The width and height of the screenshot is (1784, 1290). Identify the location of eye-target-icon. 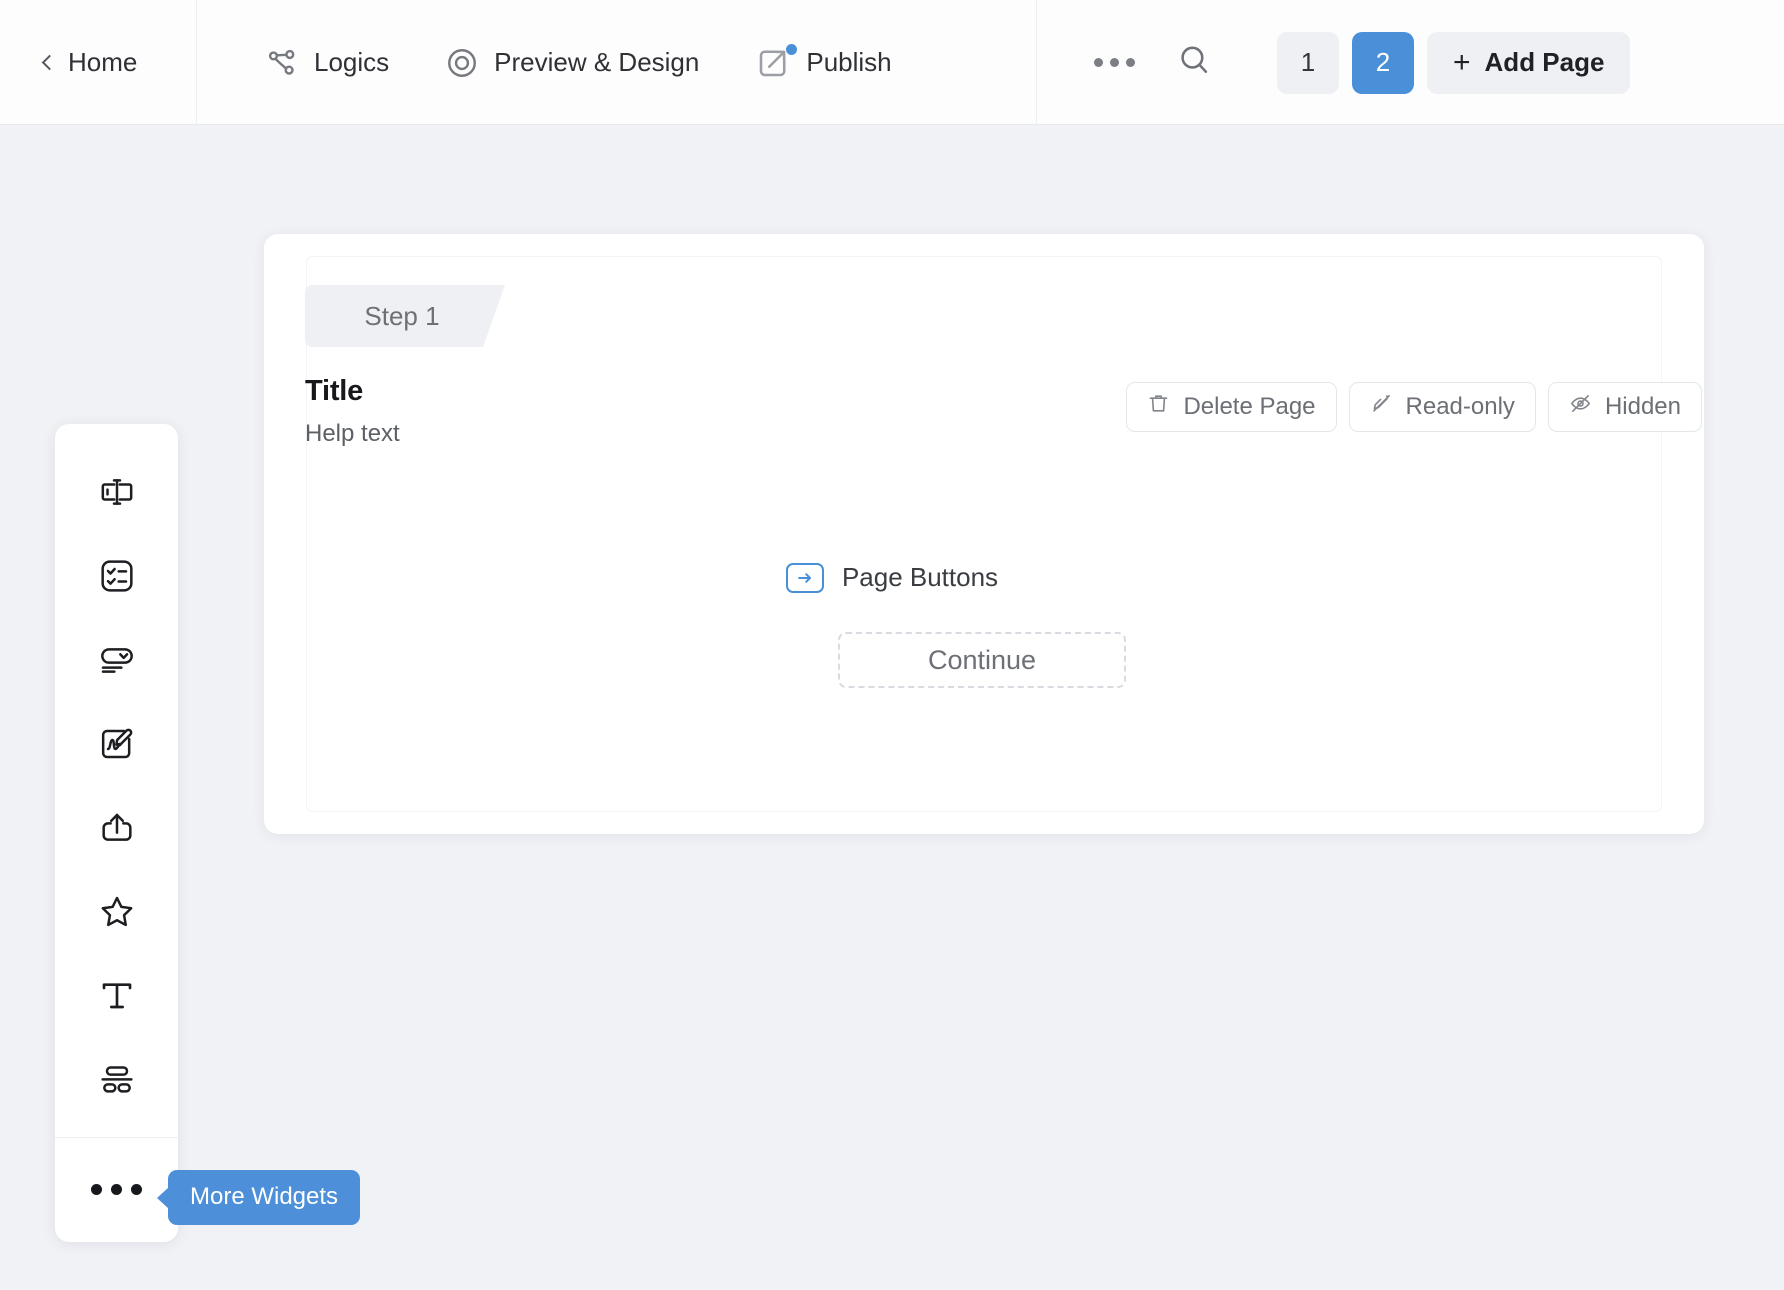
(462, 63).